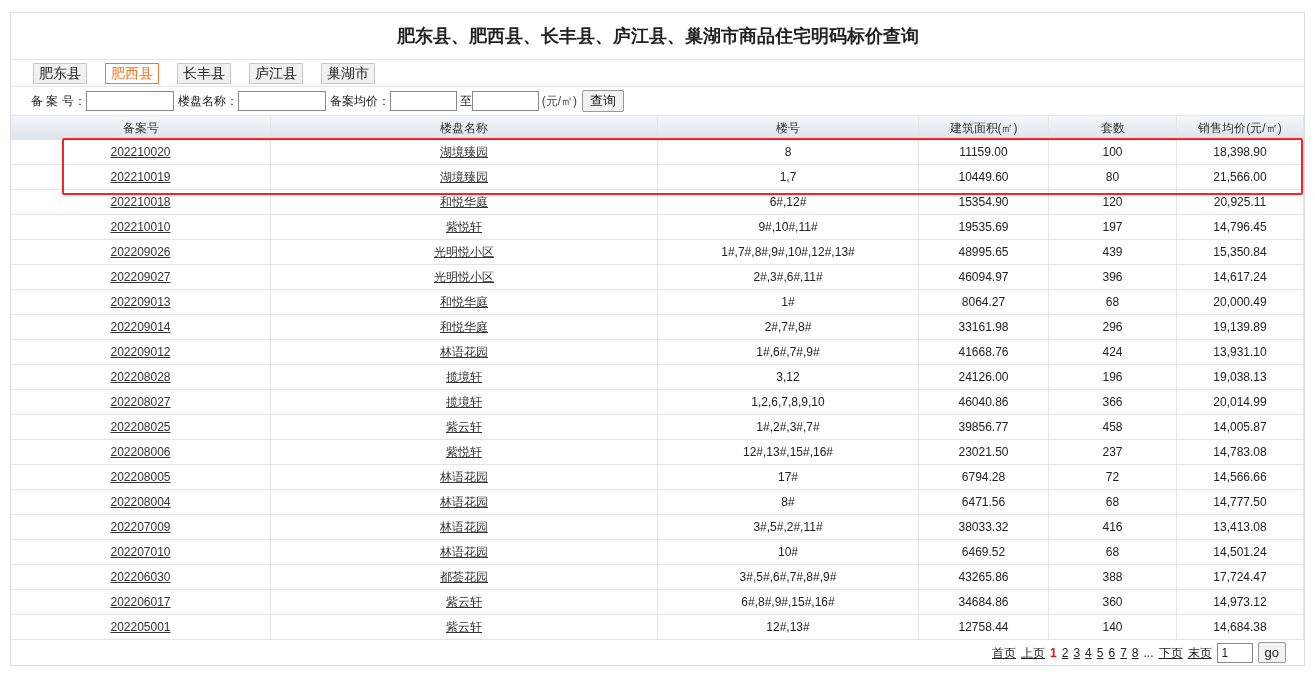 The image size is (1315, 684). I want to click on record-number-link: 202208005, so click(140, 477).